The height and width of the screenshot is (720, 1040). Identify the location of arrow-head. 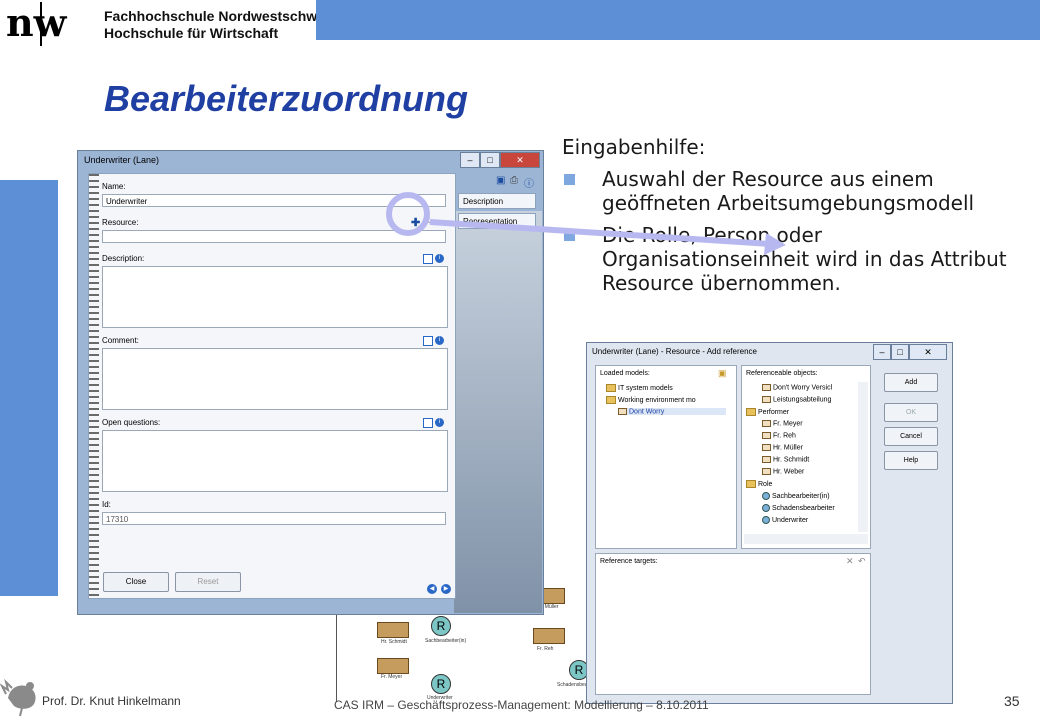
(775, 244).